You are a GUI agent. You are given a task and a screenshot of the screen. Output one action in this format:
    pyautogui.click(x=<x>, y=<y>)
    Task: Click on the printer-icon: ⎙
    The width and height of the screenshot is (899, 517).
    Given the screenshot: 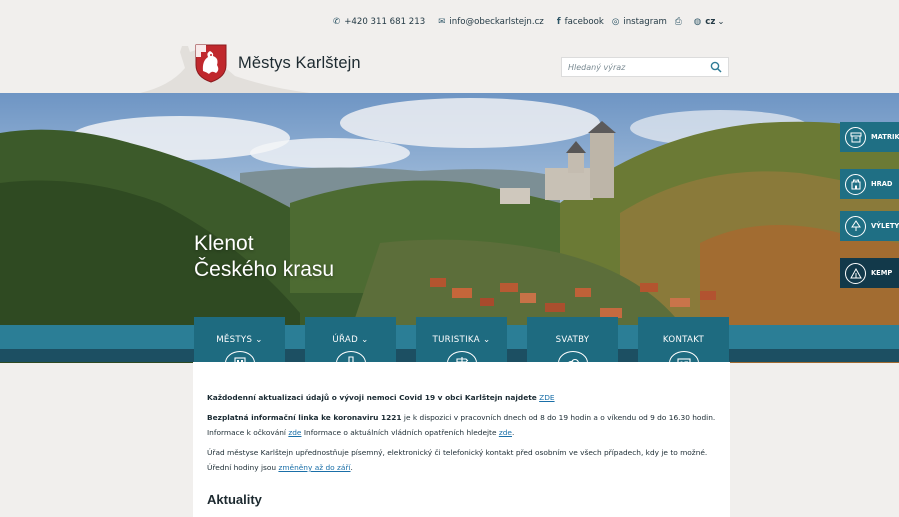 What is the action you would take?
    pyautogui.click(x=678, y=22)
    